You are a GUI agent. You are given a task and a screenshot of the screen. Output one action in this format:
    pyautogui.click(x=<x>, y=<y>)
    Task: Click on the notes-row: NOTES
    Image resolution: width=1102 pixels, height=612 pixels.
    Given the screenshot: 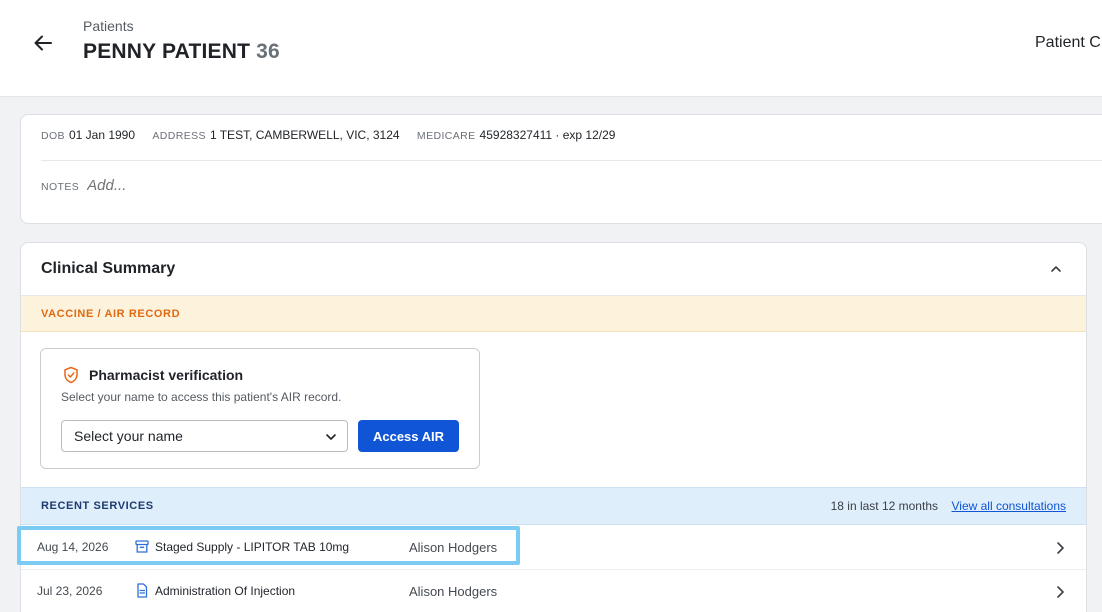 What is the action you would take?
    pyautogui.click(x=214, y=185)
    